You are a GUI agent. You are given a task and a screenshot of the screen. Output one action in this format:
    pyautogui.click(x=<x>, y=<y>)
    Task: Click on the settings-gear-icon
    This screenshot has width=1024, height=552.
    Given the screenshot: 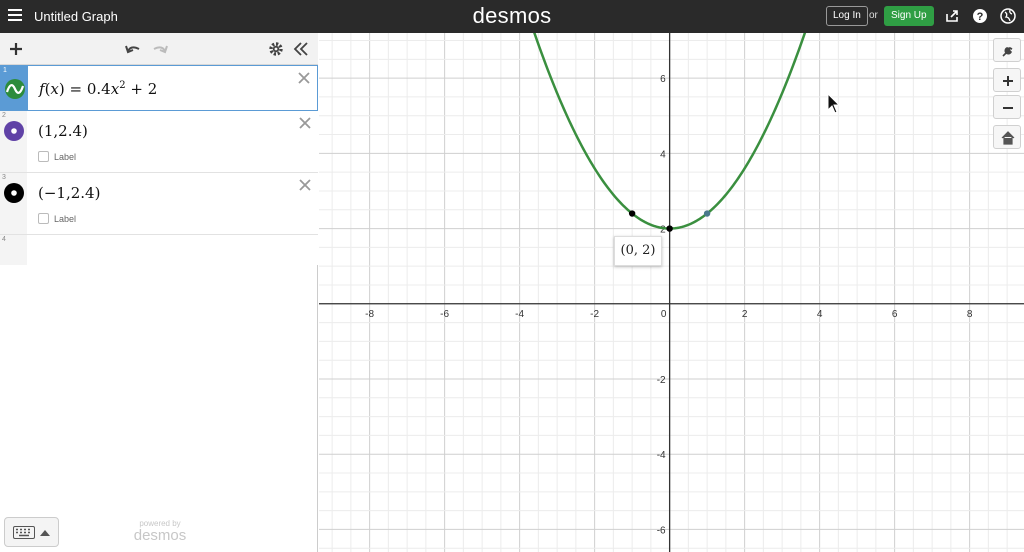 What is the action you would take?
    pyautogui.click(x=276, y=49)
    